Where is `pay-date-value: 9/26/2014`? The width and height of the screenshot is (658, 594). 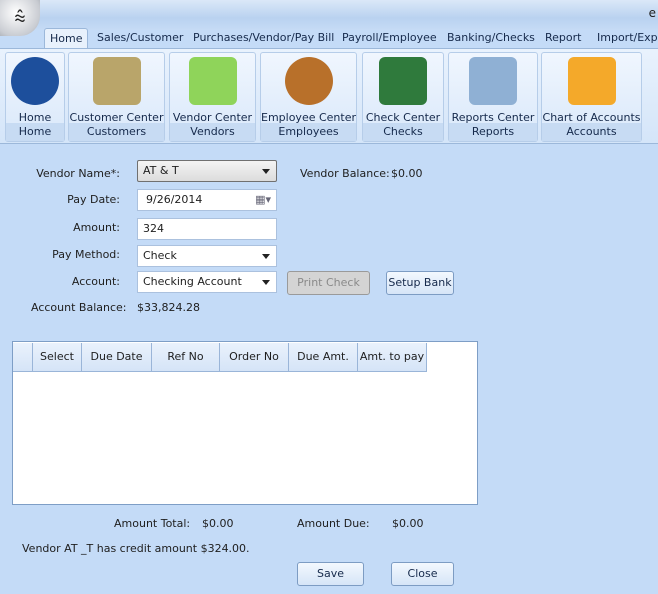 pay-date-value: 9/26/2014 is located at coordinates (174, 199).